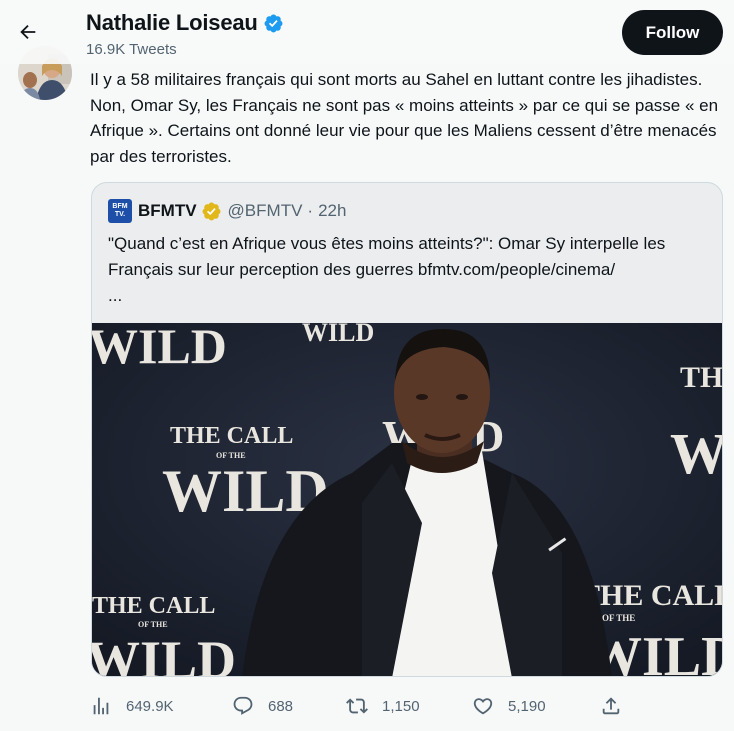  Describe the element at coordinates (131, 49) in the screenshot. I see `tweet-count: 16.9K Tweets` at that location.